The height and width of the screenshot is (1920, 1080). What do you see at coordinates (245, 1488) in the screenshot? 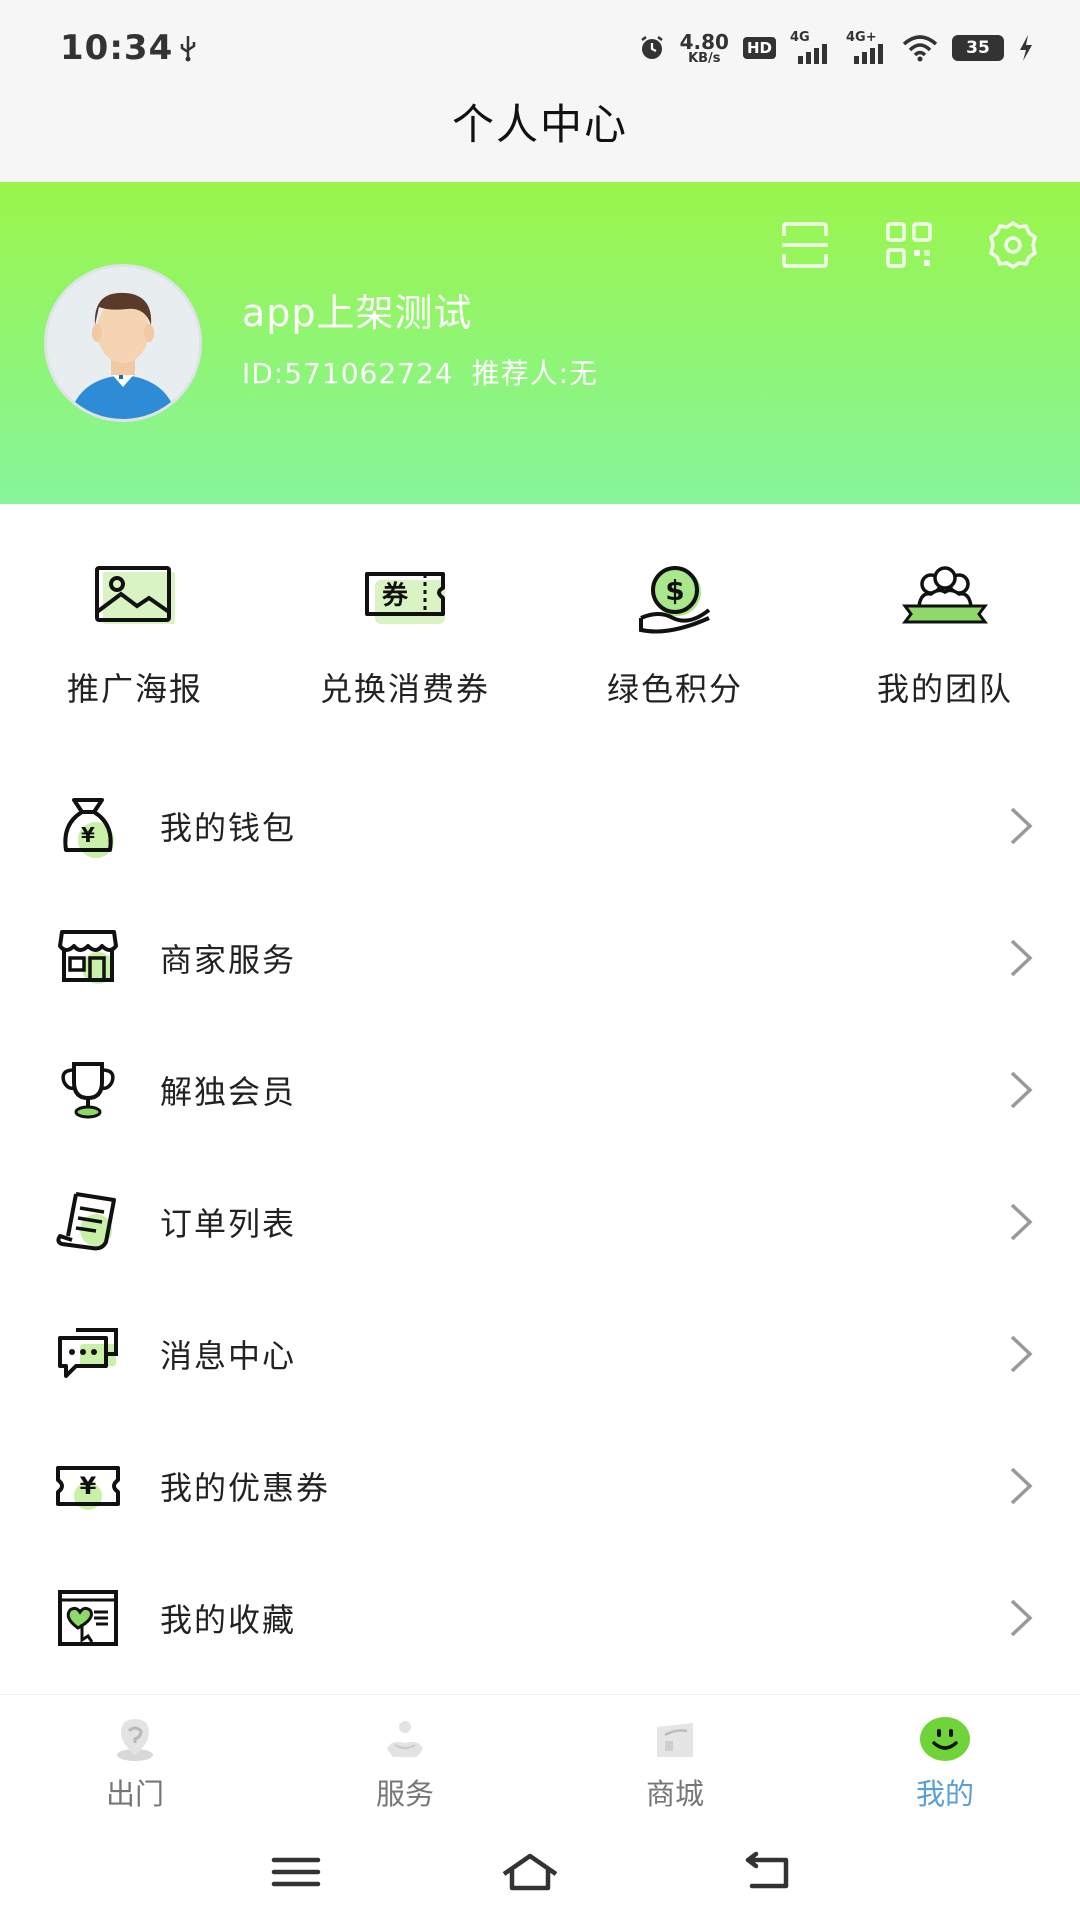
I see `menu-item-label: 我的优惠券` at bounding box center [245, 1488].